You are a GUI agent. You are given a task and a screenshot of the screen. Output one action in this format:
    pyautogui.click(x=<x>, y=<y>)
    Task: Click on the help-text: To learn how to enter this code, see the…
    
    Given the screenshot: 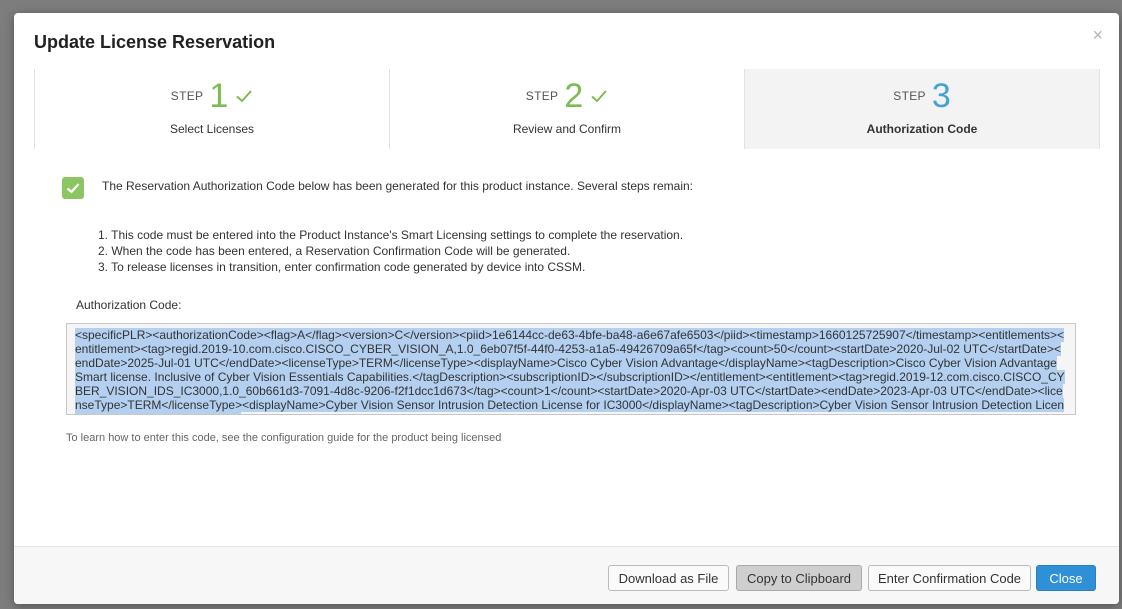 What is the action you would take?
    pyautogui.click(x=284, y=438)
    